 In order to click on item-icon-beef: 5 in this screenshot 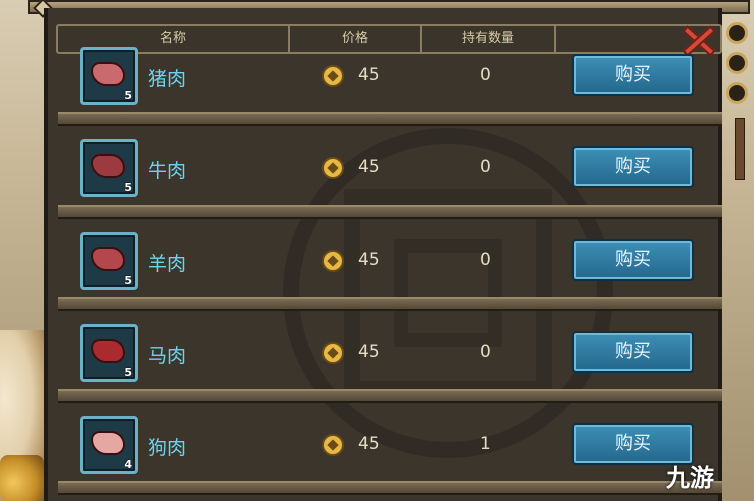, I will do `click(109, 168)`.